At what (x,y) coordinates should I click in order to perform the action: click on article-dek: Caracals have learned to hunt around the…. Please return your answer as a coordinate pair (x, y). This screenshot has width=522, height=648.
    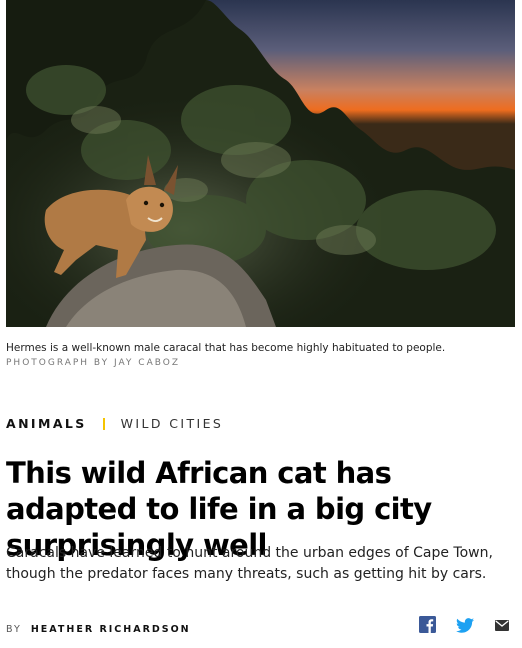
    Looking at the image, I should click on (249, 563).